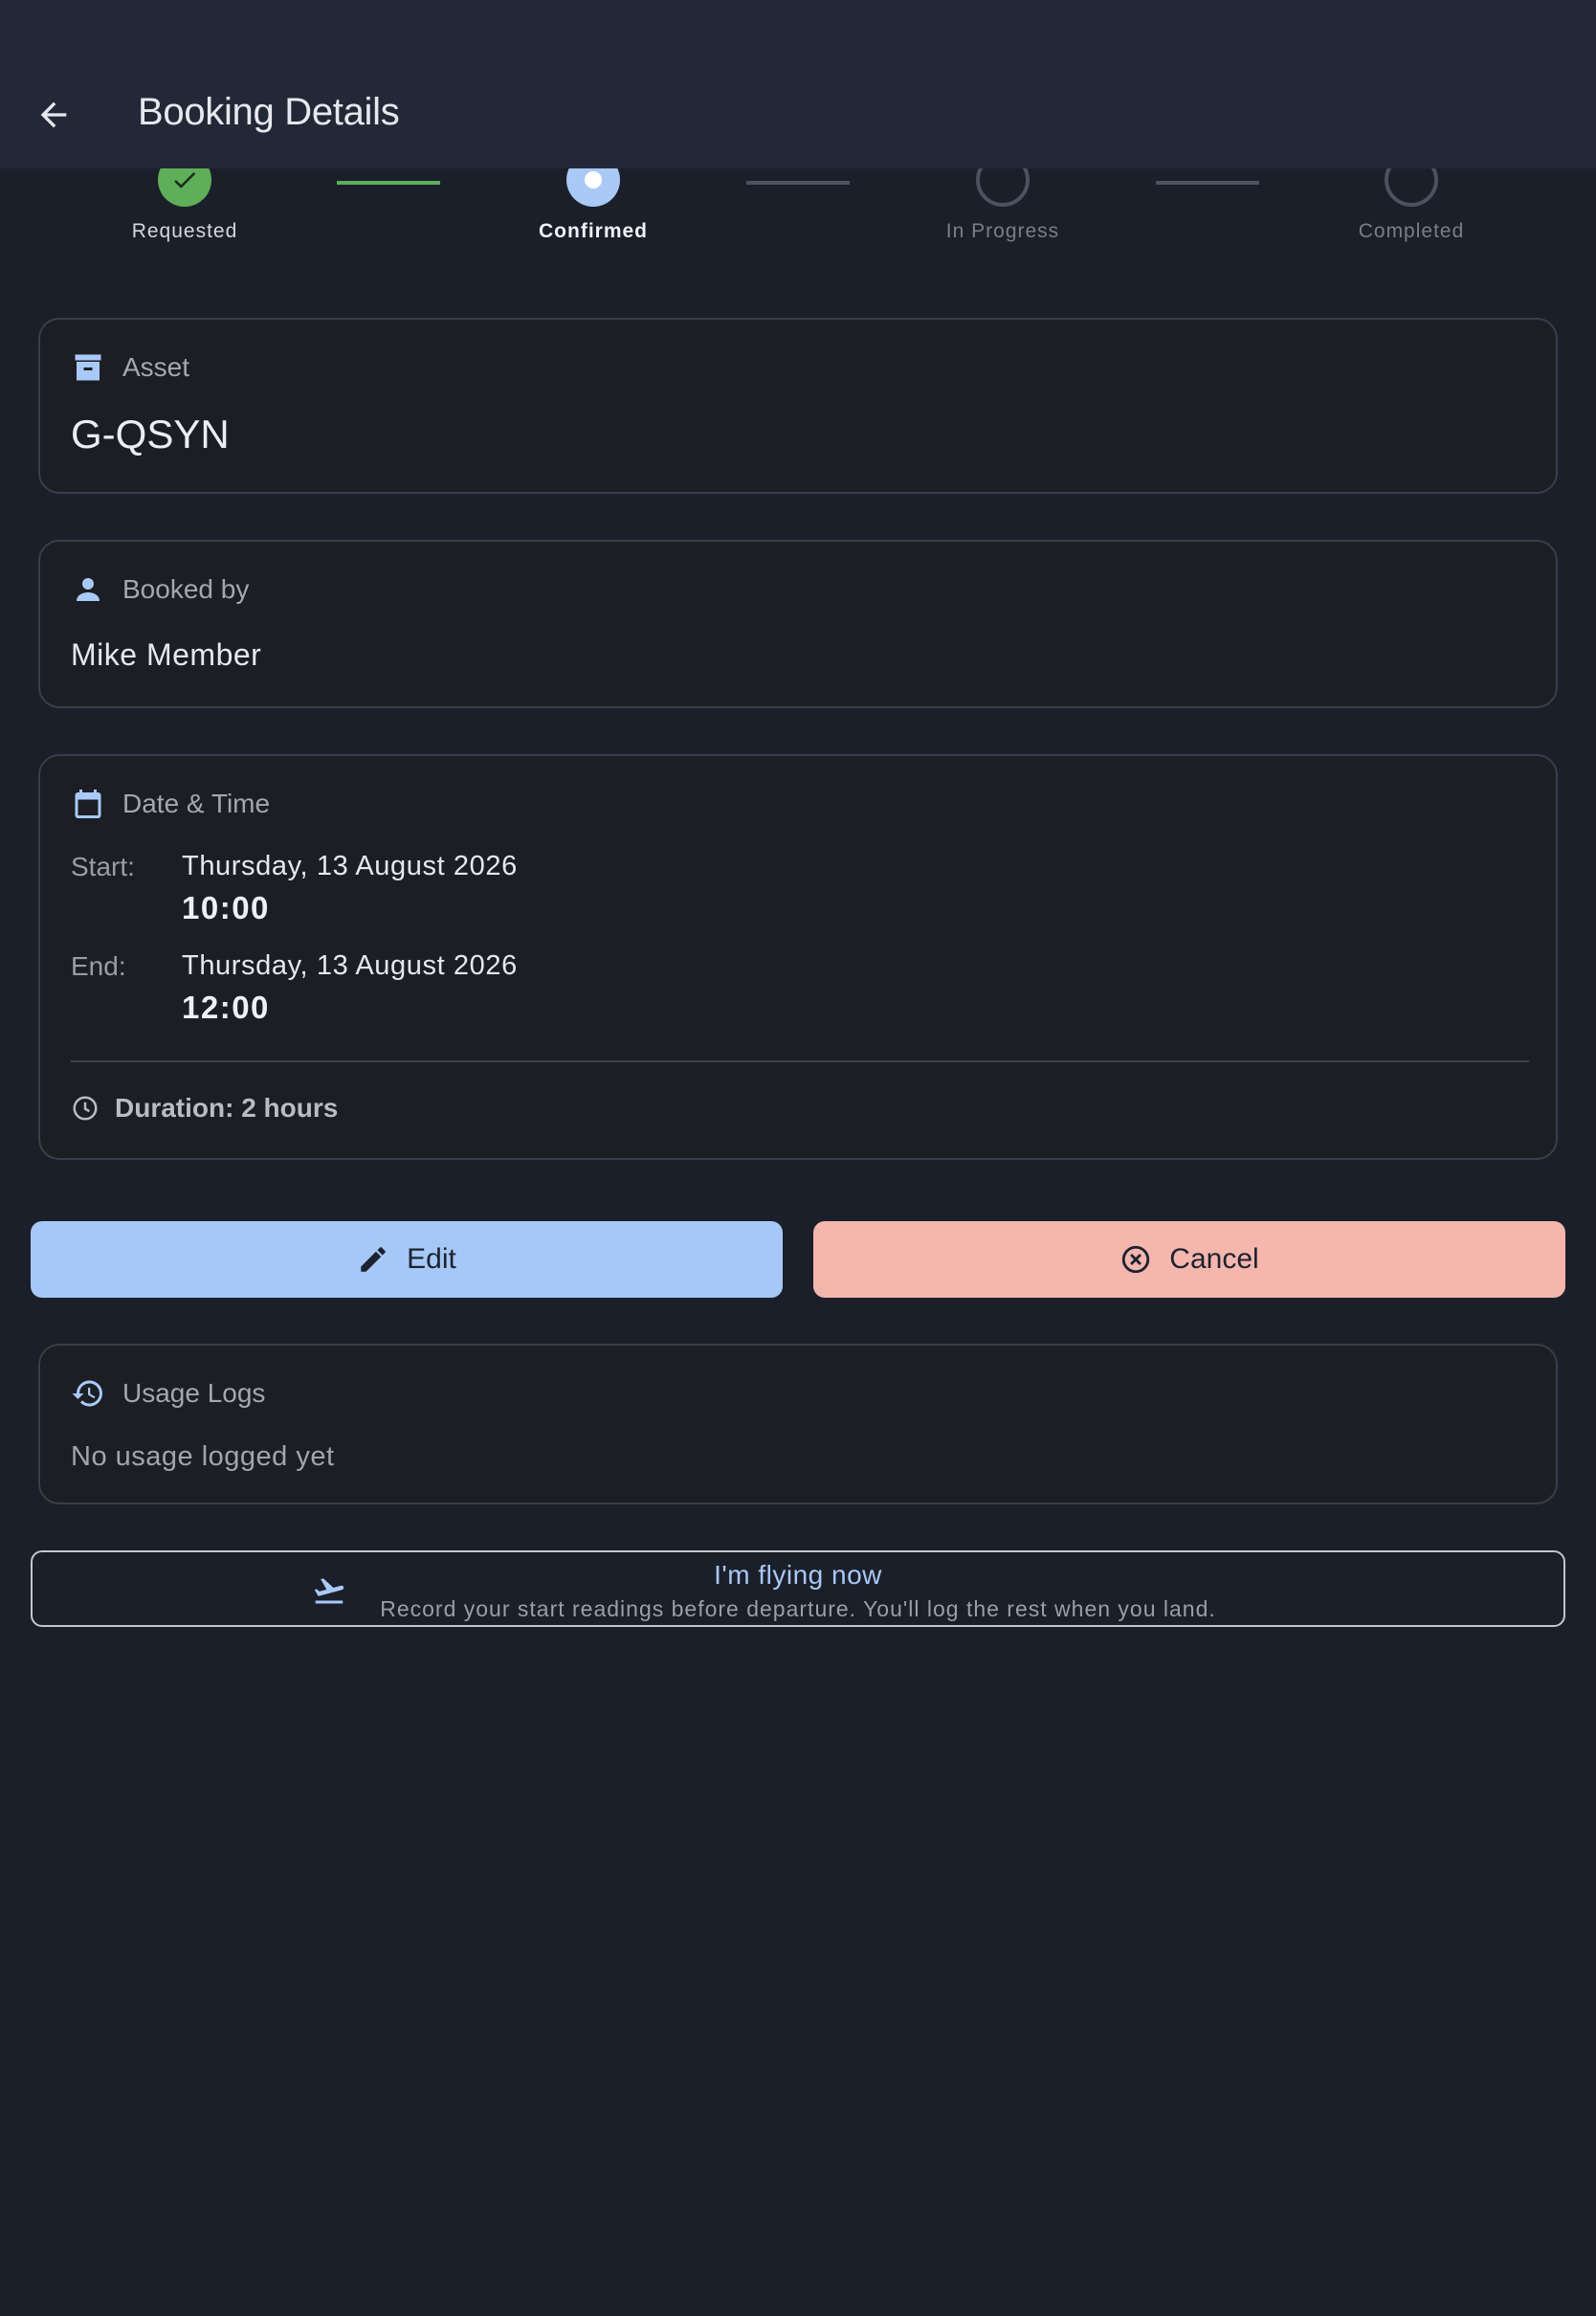 The width and height of the screenshot is (1596, 2316). I want to click on cancel-button: Cancel, so click(1189, 1259).